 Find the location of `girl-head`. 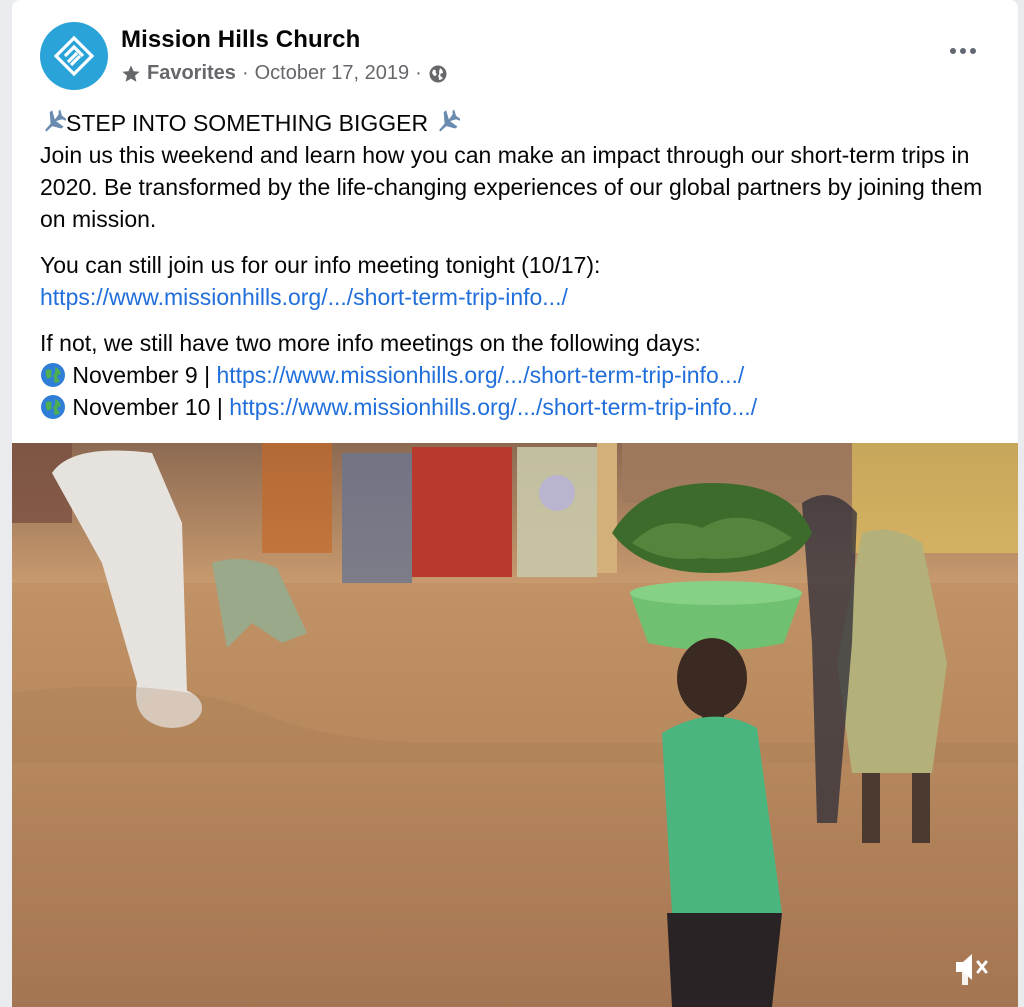

girl-head is located at coordinates (712, 678).